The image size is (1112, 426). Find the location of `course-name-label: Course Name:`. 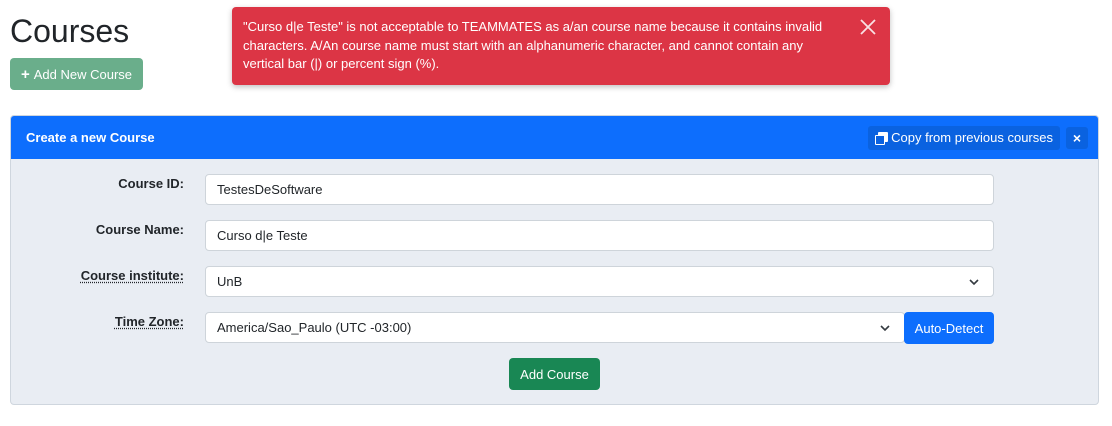

course-name-label: Course Name: is located at coordinates (139, 229).